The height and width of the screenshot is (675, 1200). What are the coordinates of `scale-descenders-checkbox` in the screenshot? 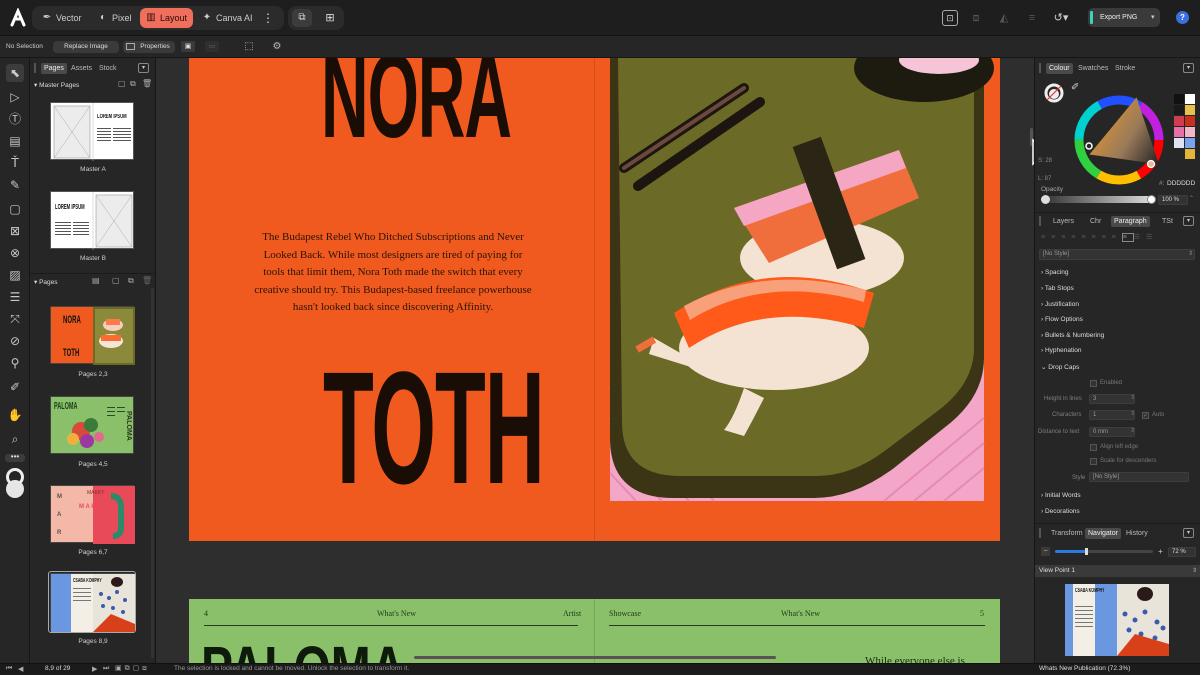 It's located at (1093, 461).